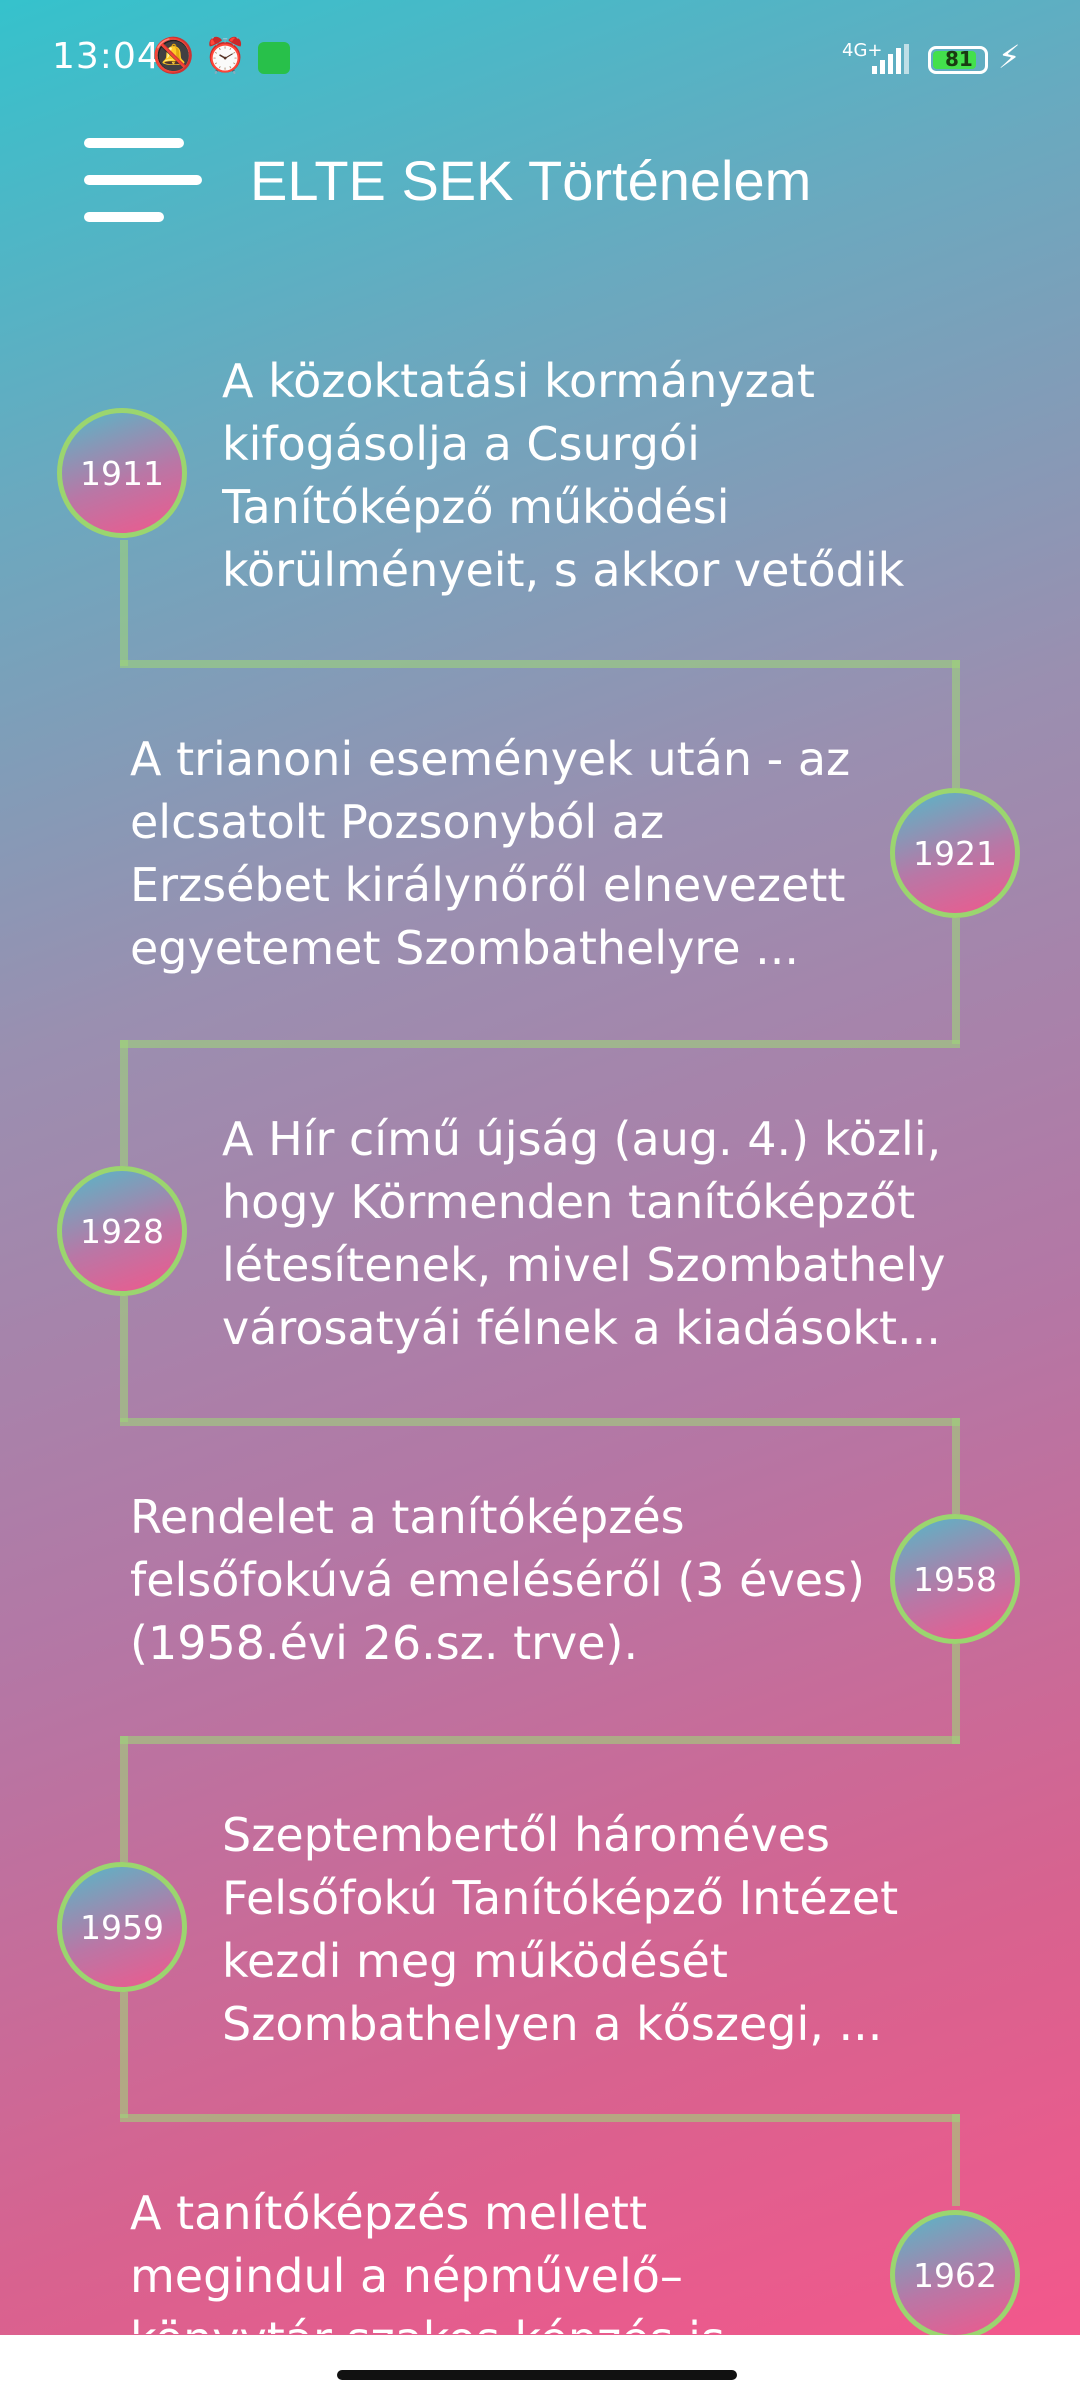  What do you see at coordinates (122, 1927) in the screenshot?
I see `year-badge: 1959` at bounding box center [122, 1927].